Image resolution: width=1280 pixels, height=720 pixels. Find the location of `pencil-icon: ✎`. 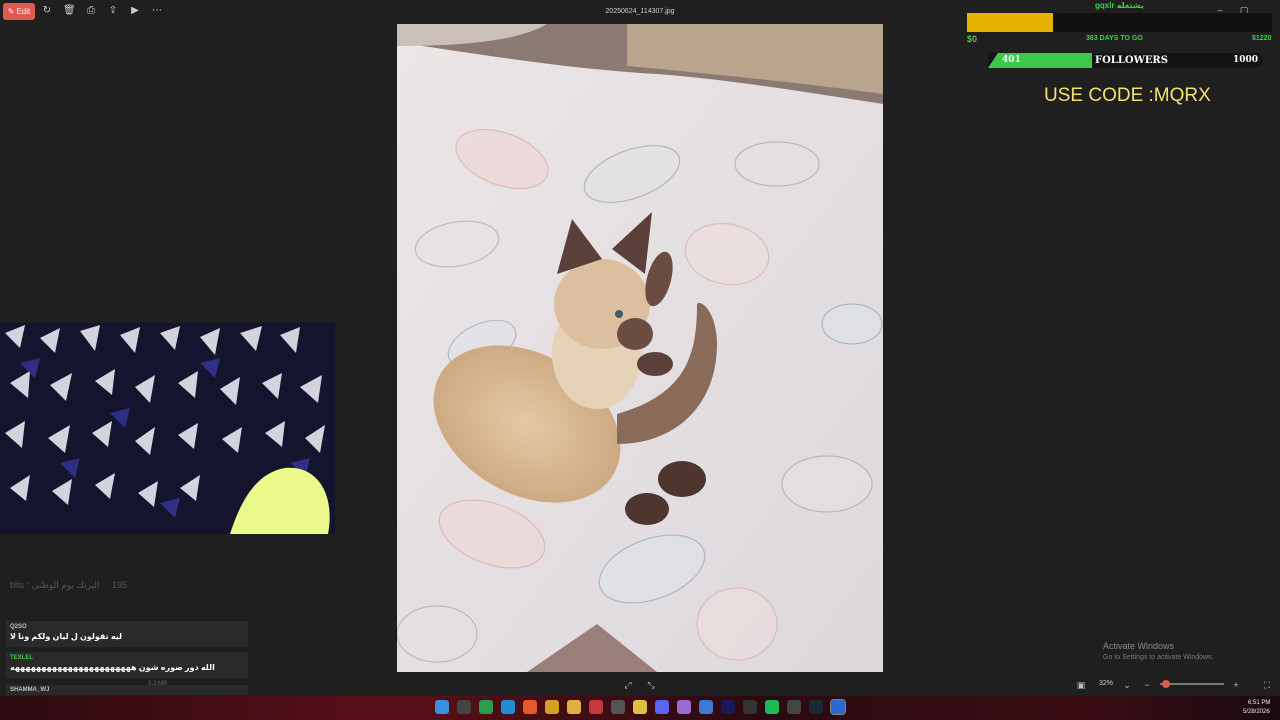

pencil-icon: ✎ is located at coordinates (11, 11).